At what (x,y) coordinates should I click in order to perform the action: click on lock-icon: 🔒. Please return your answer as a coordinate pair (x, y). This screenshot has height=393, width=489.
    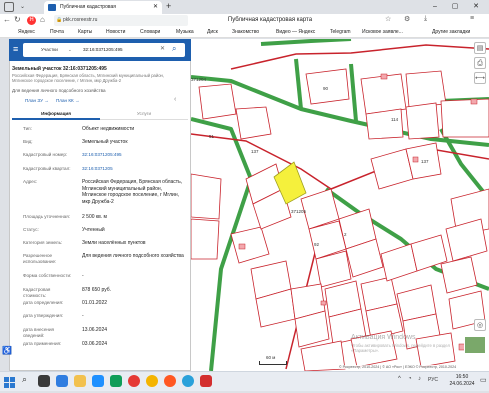
    Looking at the image, I should click on (59, 20).